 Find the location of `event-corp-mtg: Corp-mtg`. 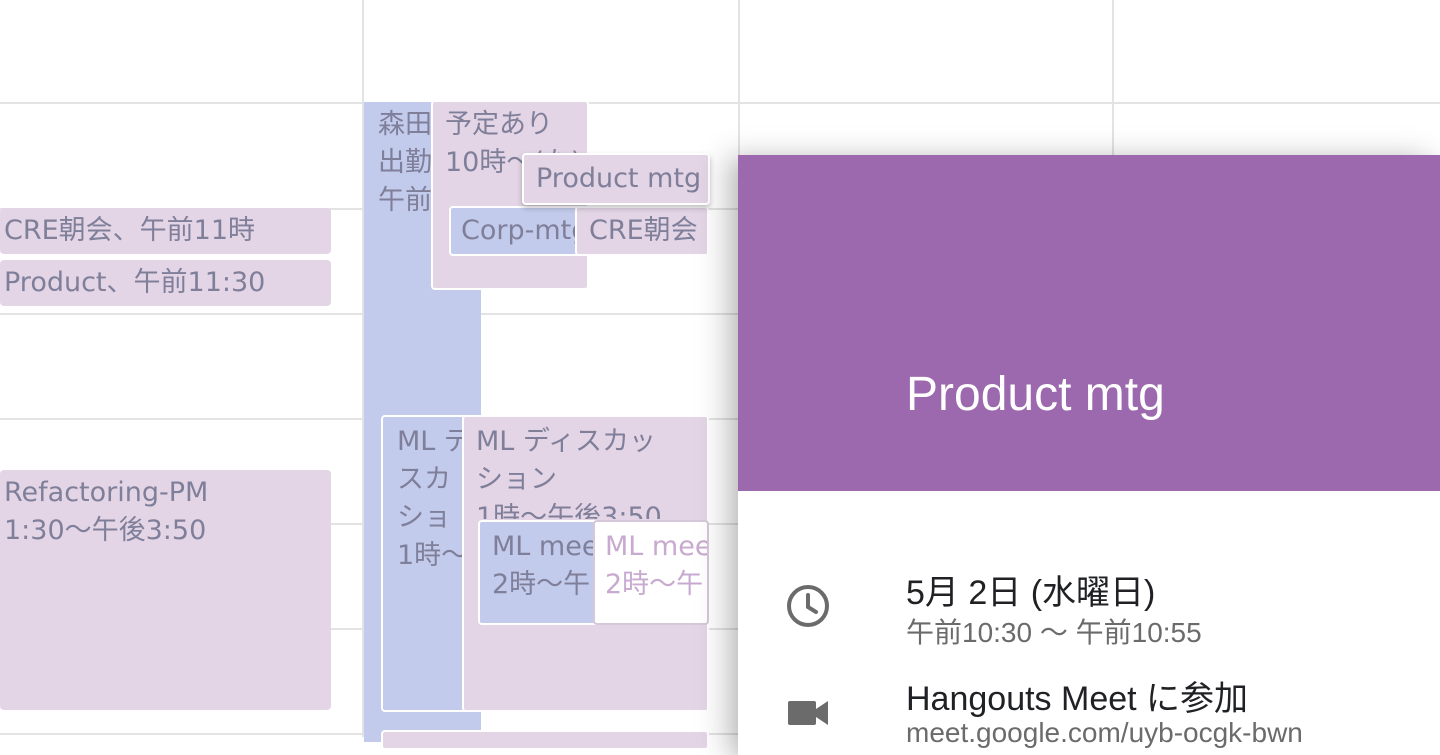

event-corp-mtg: Corp-mtg is located at coordinates (519, 231).